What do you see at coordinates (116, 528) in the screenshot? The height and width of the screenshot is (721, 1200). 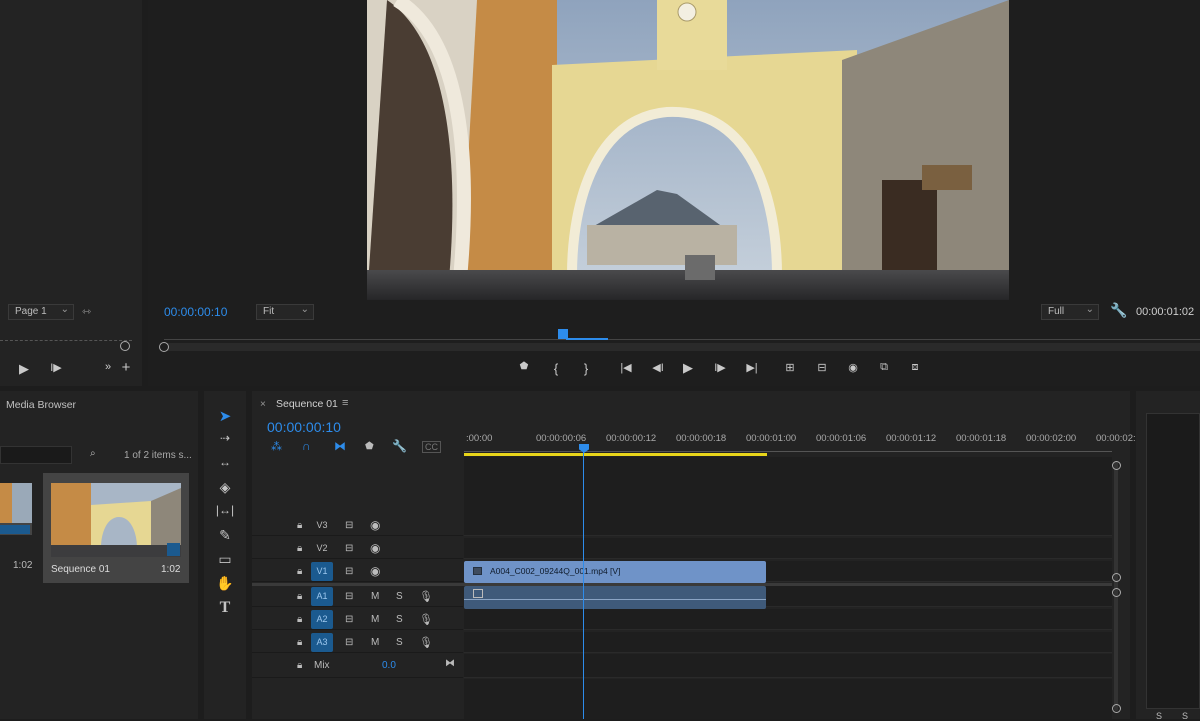 I see `list-item-selected: Sequence 01 1:02` at bounding box center [116, 528].